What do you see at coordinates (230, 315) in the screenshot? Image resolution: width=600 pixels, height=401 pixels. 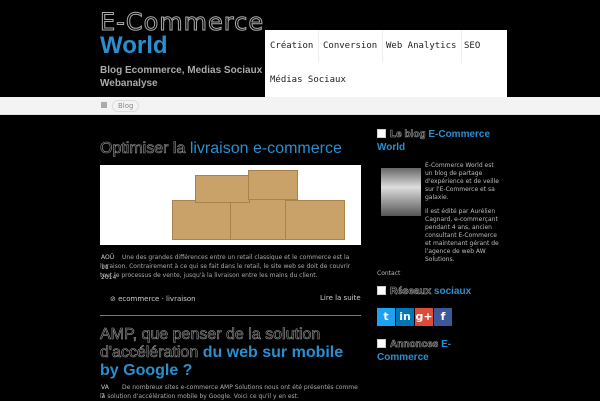 I see `divider` at bounding box center [230, 315].